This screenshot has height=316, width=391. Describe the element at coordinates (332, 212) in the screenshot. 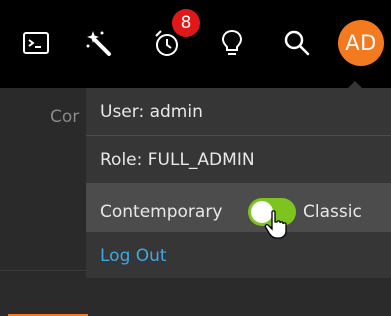

I see `theme-classic-label: Classic` at that location.